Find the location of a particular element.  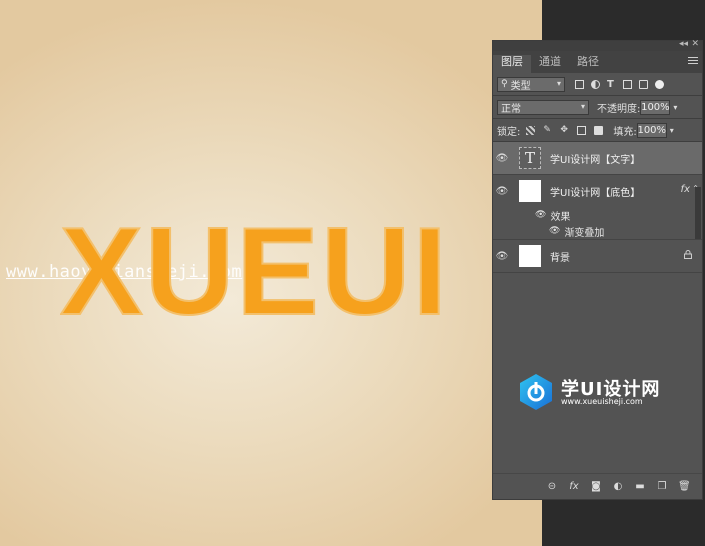

lock-all-icon is located at coordinates (599, 130).